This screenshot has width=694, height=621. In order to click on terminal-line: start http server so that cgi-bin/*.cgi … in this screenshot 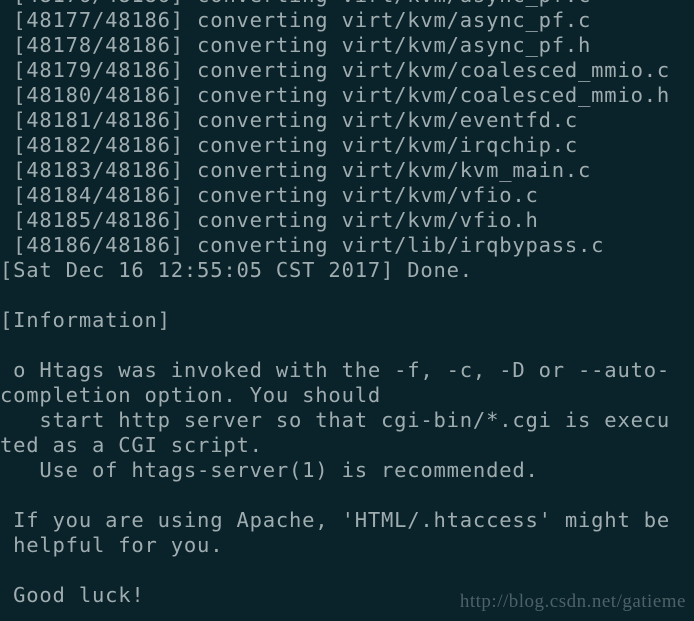, I will do `click(335, 420)`.